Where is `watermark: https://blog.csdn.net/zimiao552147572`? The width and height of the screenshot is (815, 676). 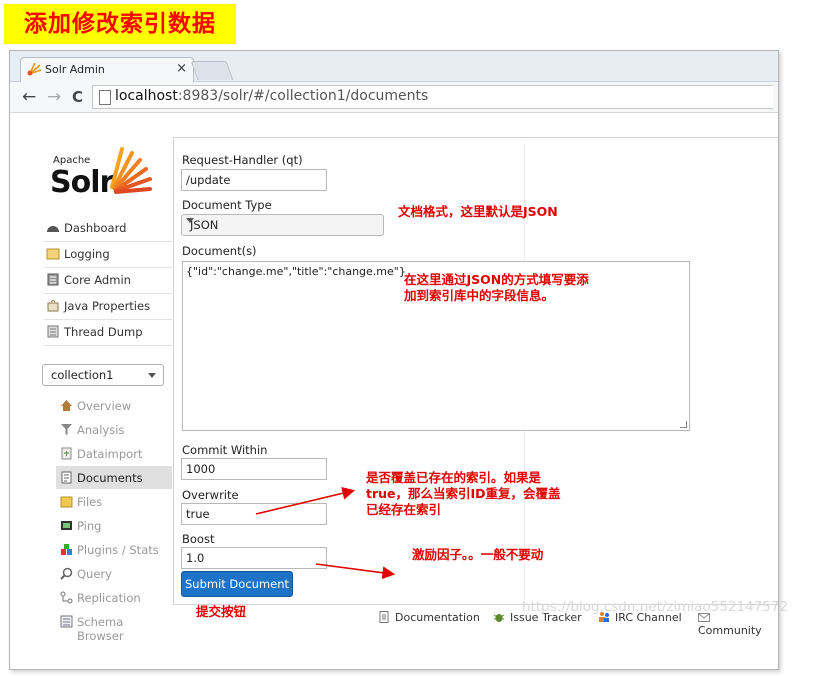 watermark: https://blog.csdn.net/zimiao552147572 is located at coordinates (655, 607).